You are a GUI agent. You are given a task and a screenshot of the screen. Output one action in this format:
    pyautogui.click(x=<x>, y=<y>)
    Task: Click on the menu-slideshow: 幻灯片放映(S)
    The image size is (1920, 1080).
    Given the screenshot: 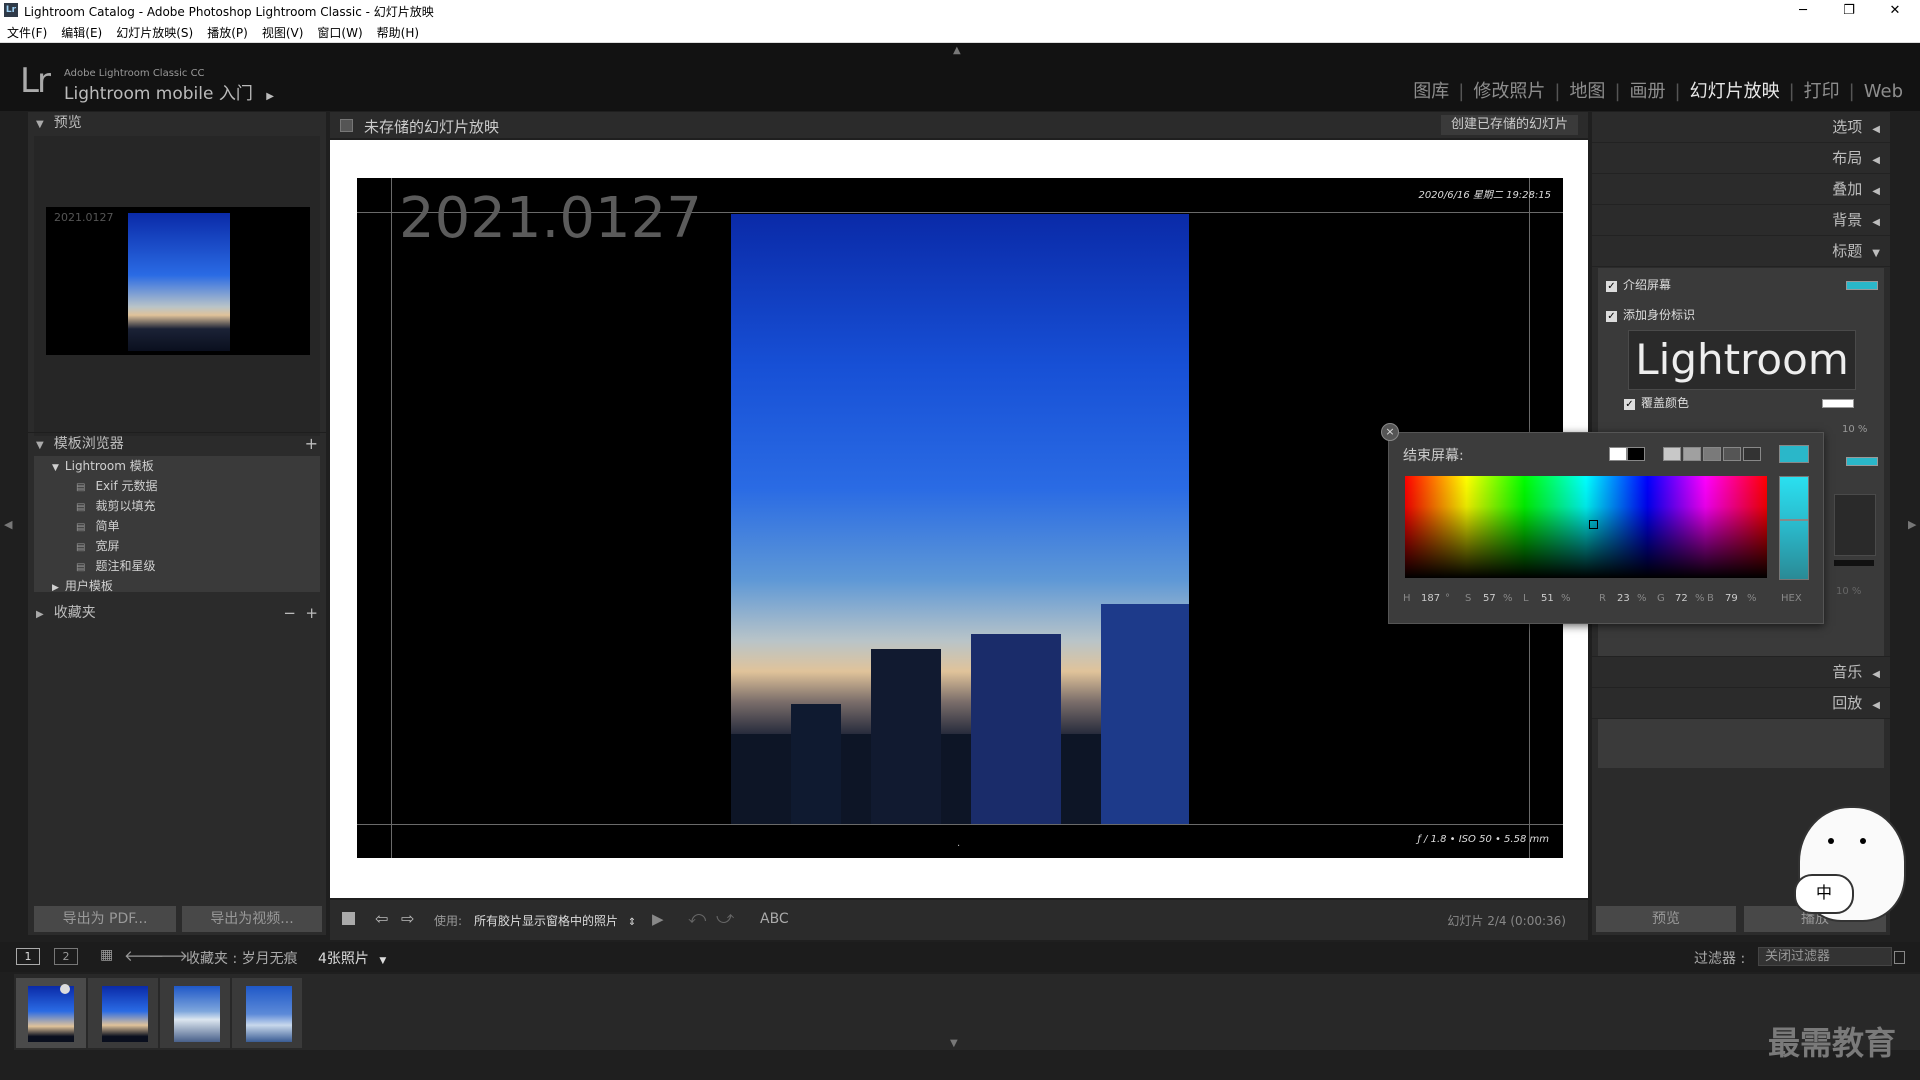 What is the action you would take?
    pyautogui.click(x=154, y=31)
    